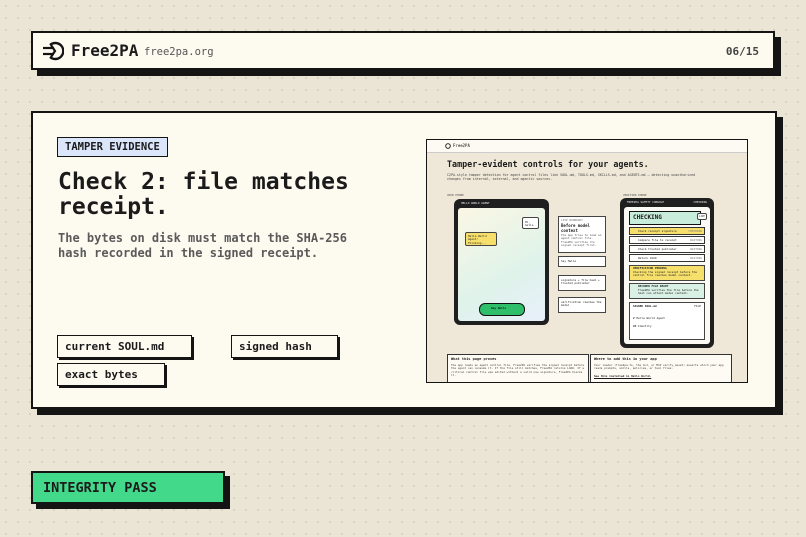 The image size is (806, 537). What do you see at coordinates (582, 261) in the screenshot?
I see `say-hello-card: Say Hello` at bounding box center [582, 261].